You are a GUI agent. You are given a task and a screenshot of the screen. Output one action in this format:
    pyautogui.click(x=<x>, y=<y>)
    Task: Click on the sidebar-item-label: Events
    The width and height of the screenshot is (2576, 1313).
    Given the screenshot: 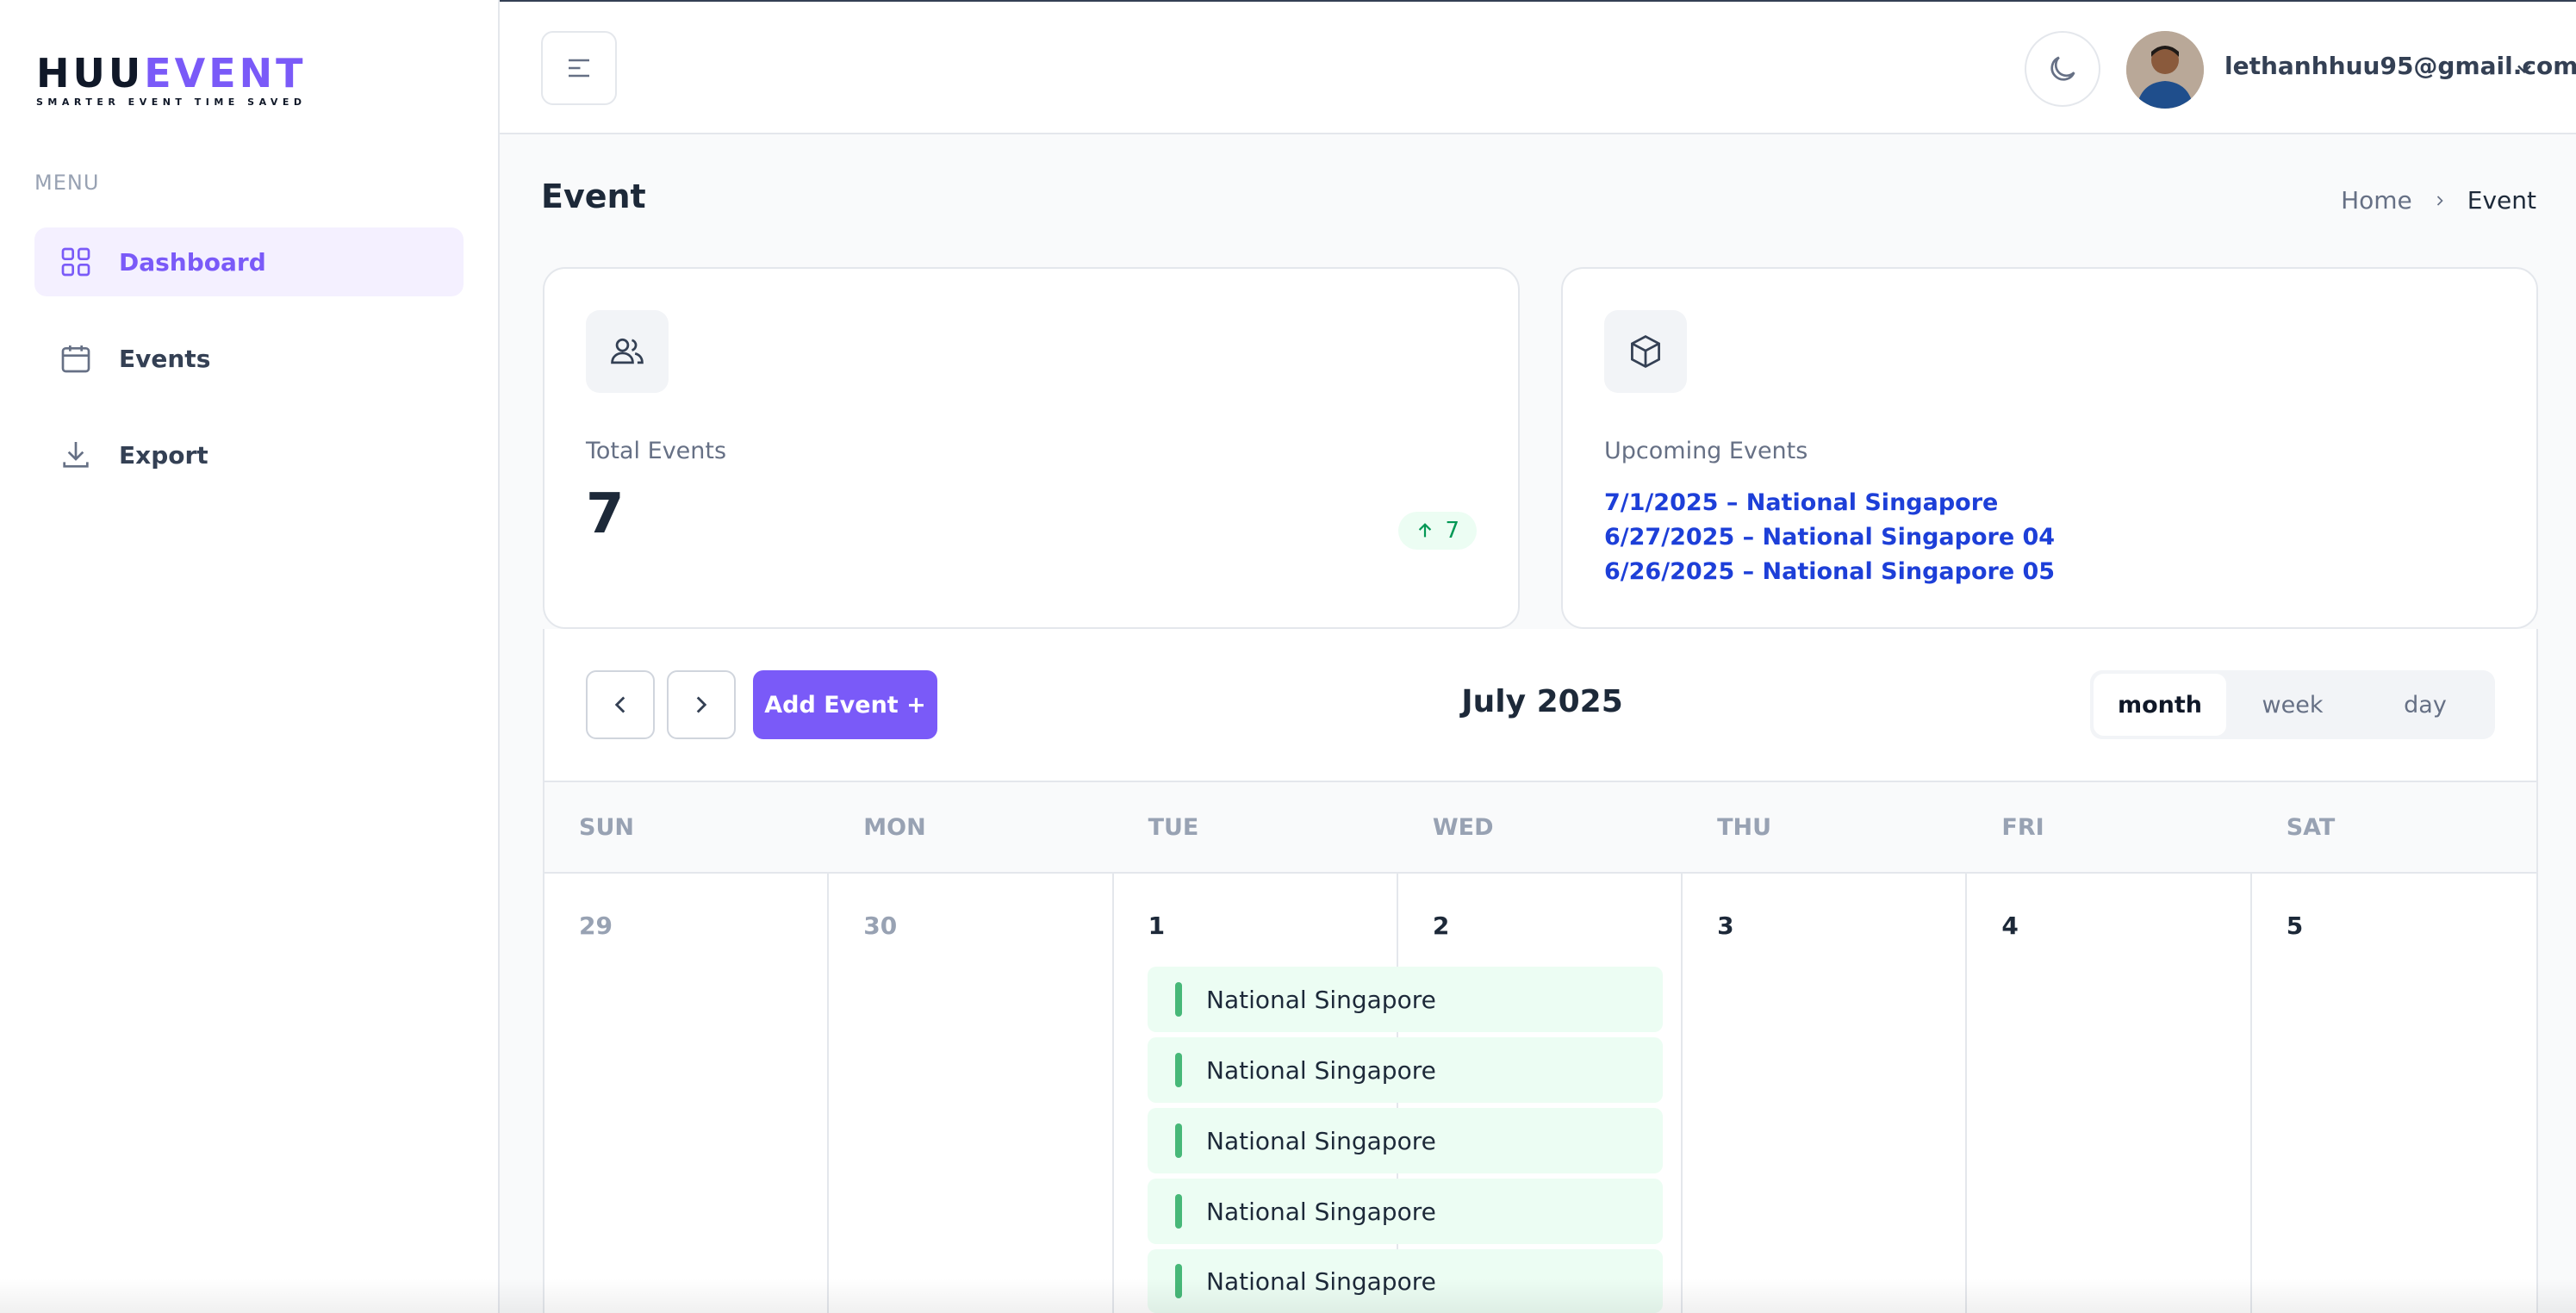 What is the action you would take?
    pyautogui.click(x=165, y=358)
    